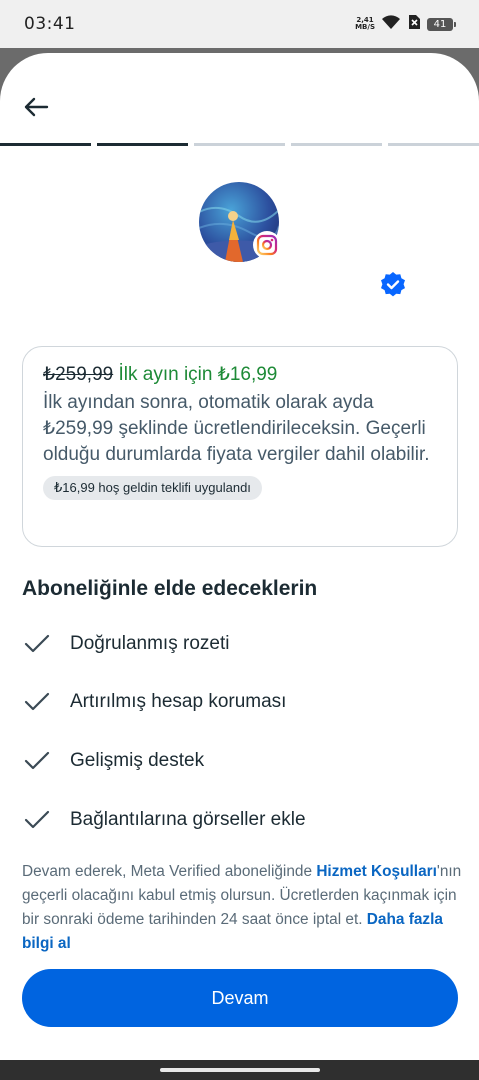 The height and width of the screenshot is (1080, 479). What do you see at coordinates (152, 488) in the screenshot?
I see `welcome-offer-chip: ₺16,99 hoş geldin teklifi uygulandı` at bounding box center [152, 488].